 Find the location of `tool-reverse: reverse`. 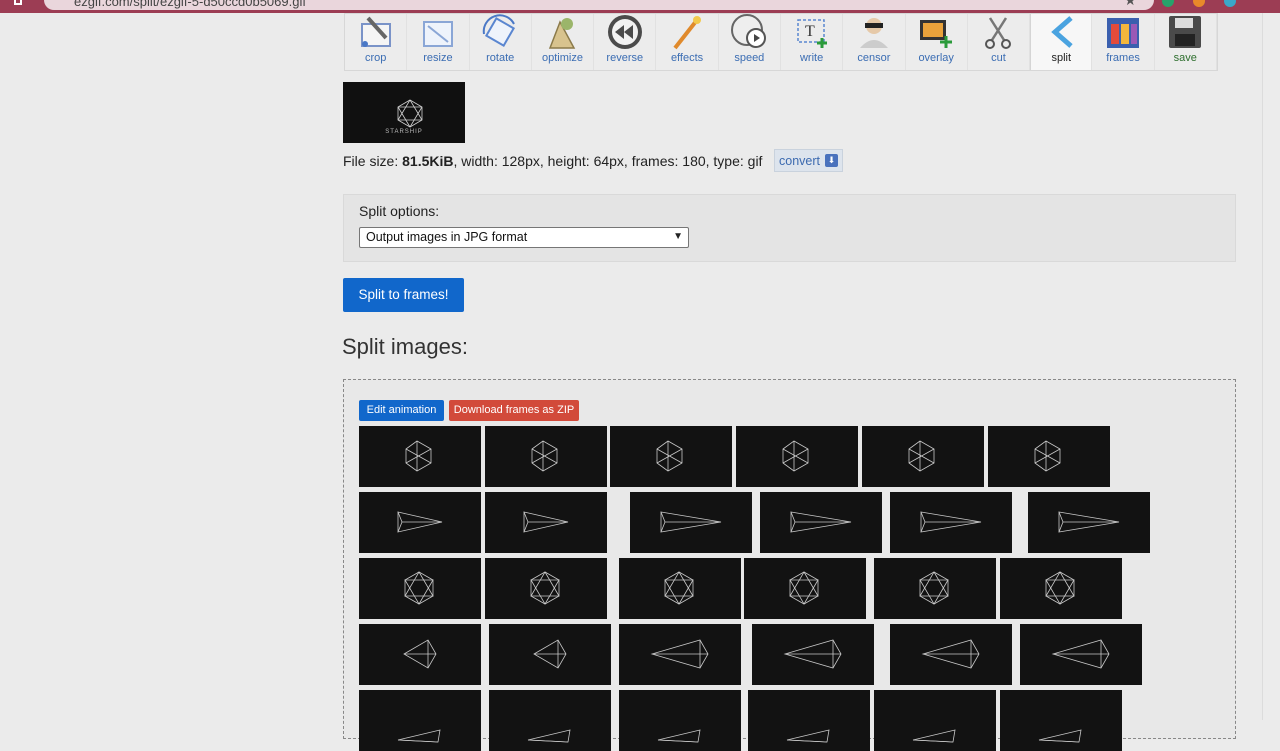

tool-reverse: reverse is located at coordinates (625, 42).